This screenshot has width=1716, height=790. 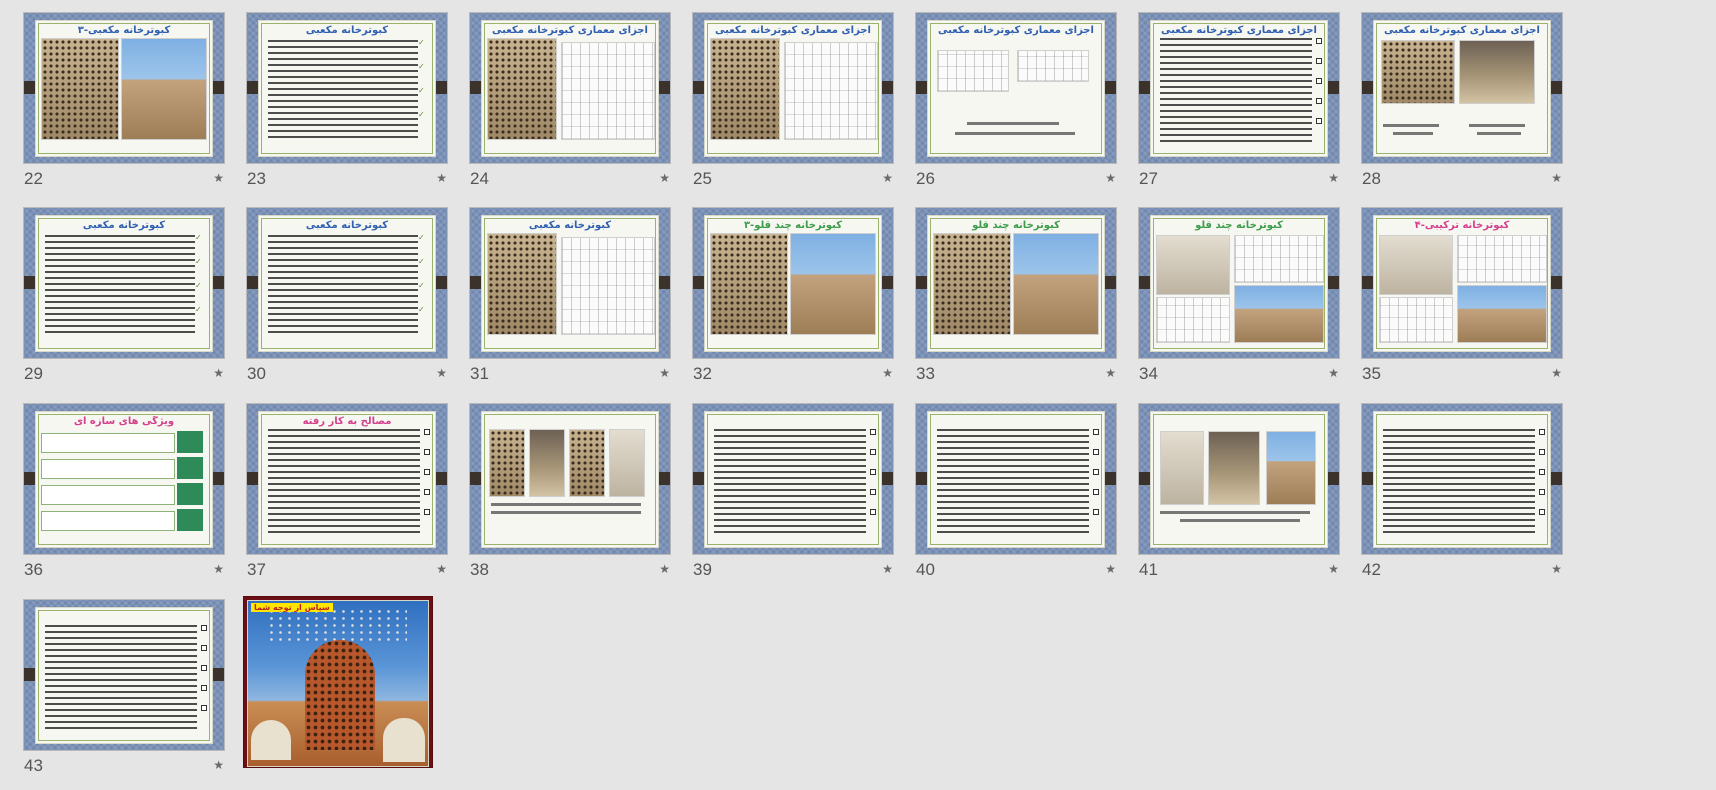 I want to click on slide-title: کبوترخانه مکعبی, so click(x=347, y=30).